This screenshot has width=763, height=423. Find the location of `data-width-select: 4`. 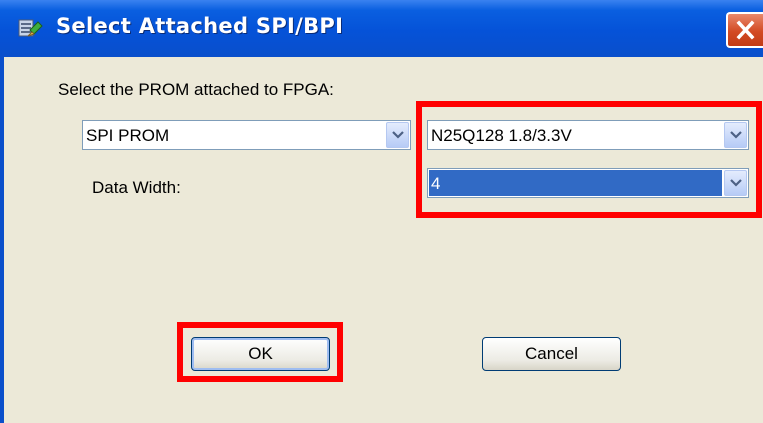

data-width-select: 4 is located at coordinates (588, 183).